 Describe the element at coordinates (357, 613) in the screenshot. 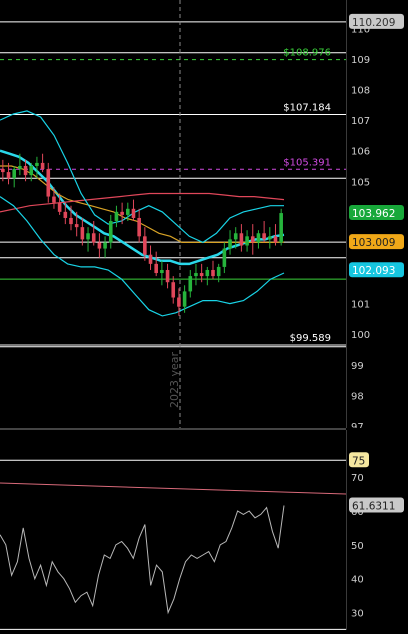

I see `rsi-axis-tick: 30` at that location.